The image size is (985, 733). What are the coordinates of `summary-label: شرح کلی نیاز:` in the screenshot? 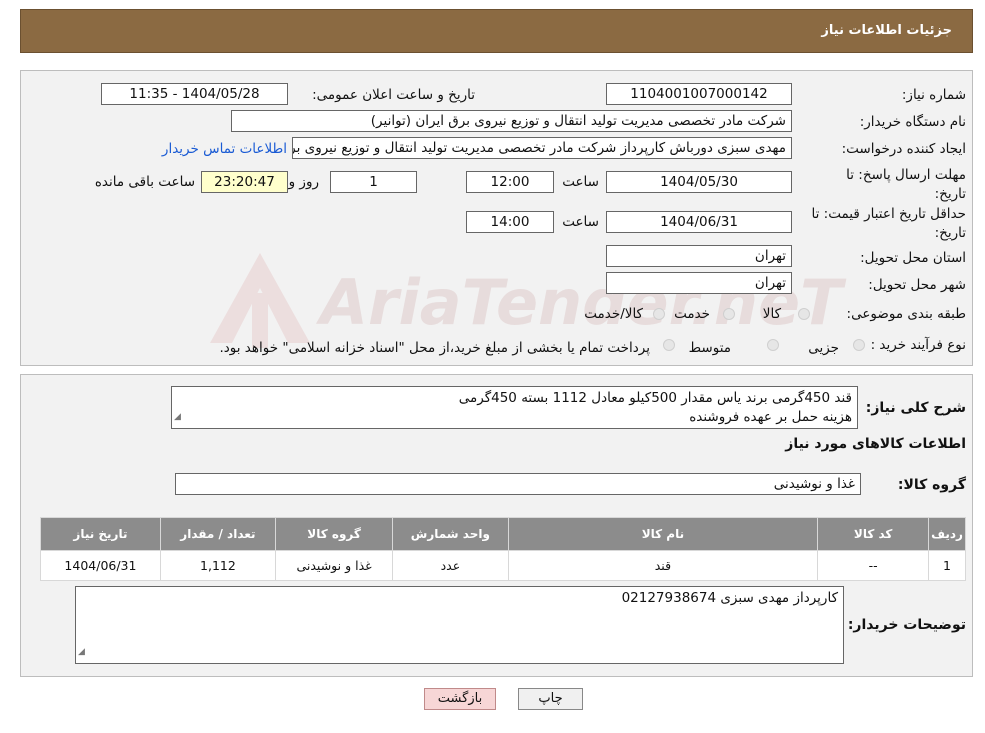 It's located at (915, 408).